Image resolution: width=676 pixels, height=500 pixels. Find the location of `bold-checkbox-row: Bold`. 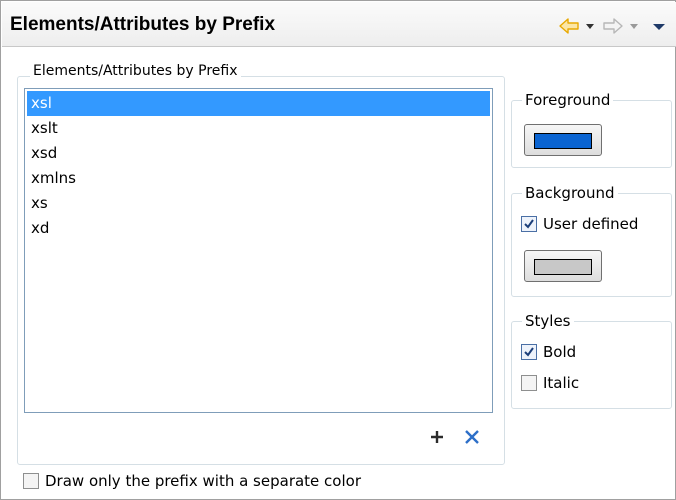

bold-checkbox-row: Bold is located at coordinates (548, 352).